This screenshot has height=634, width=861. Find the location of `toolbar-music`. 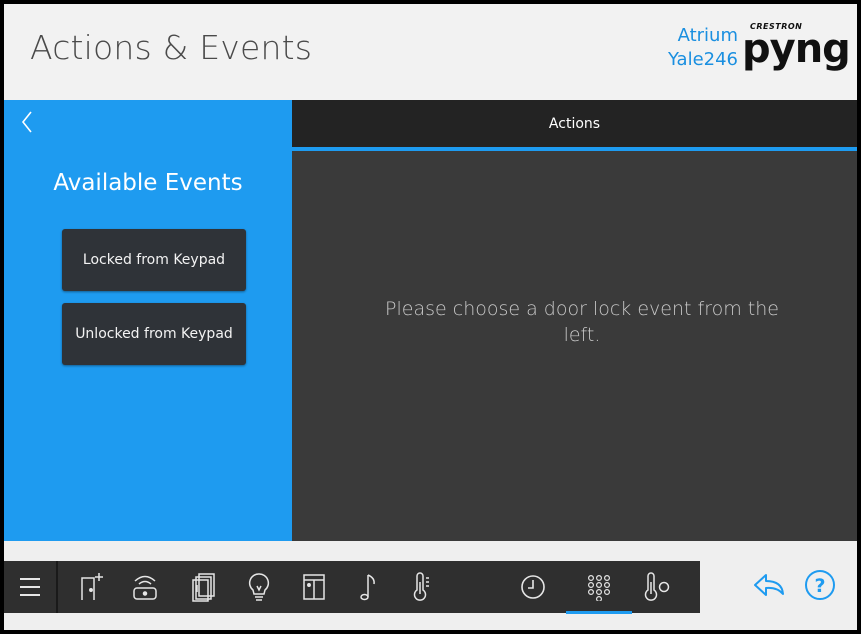

toolbar-music is located at coordinates (368, 587).